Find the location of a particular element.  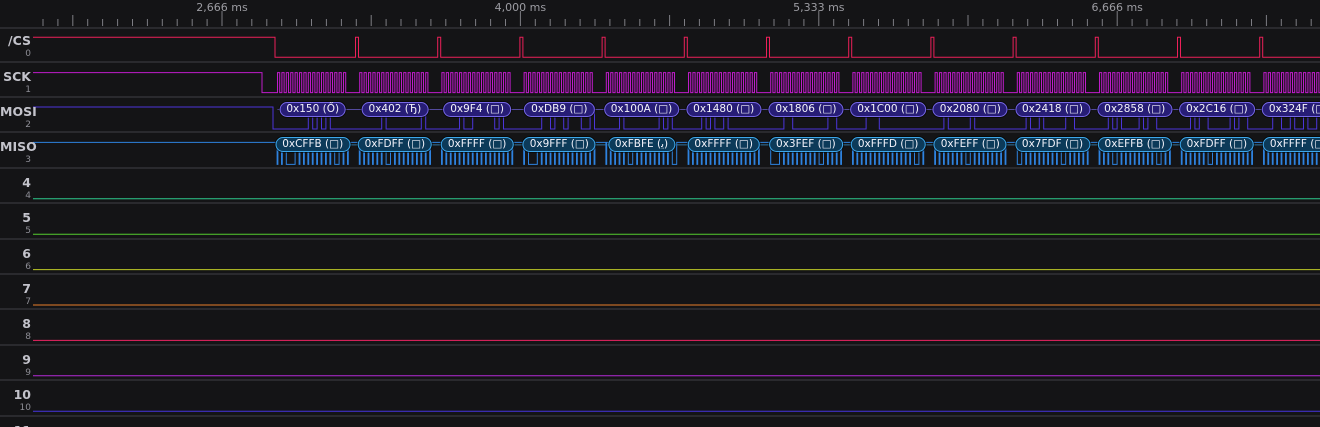

spi-mosi-annotation: 0x2080 (□) is located at coordinates (970, 109).